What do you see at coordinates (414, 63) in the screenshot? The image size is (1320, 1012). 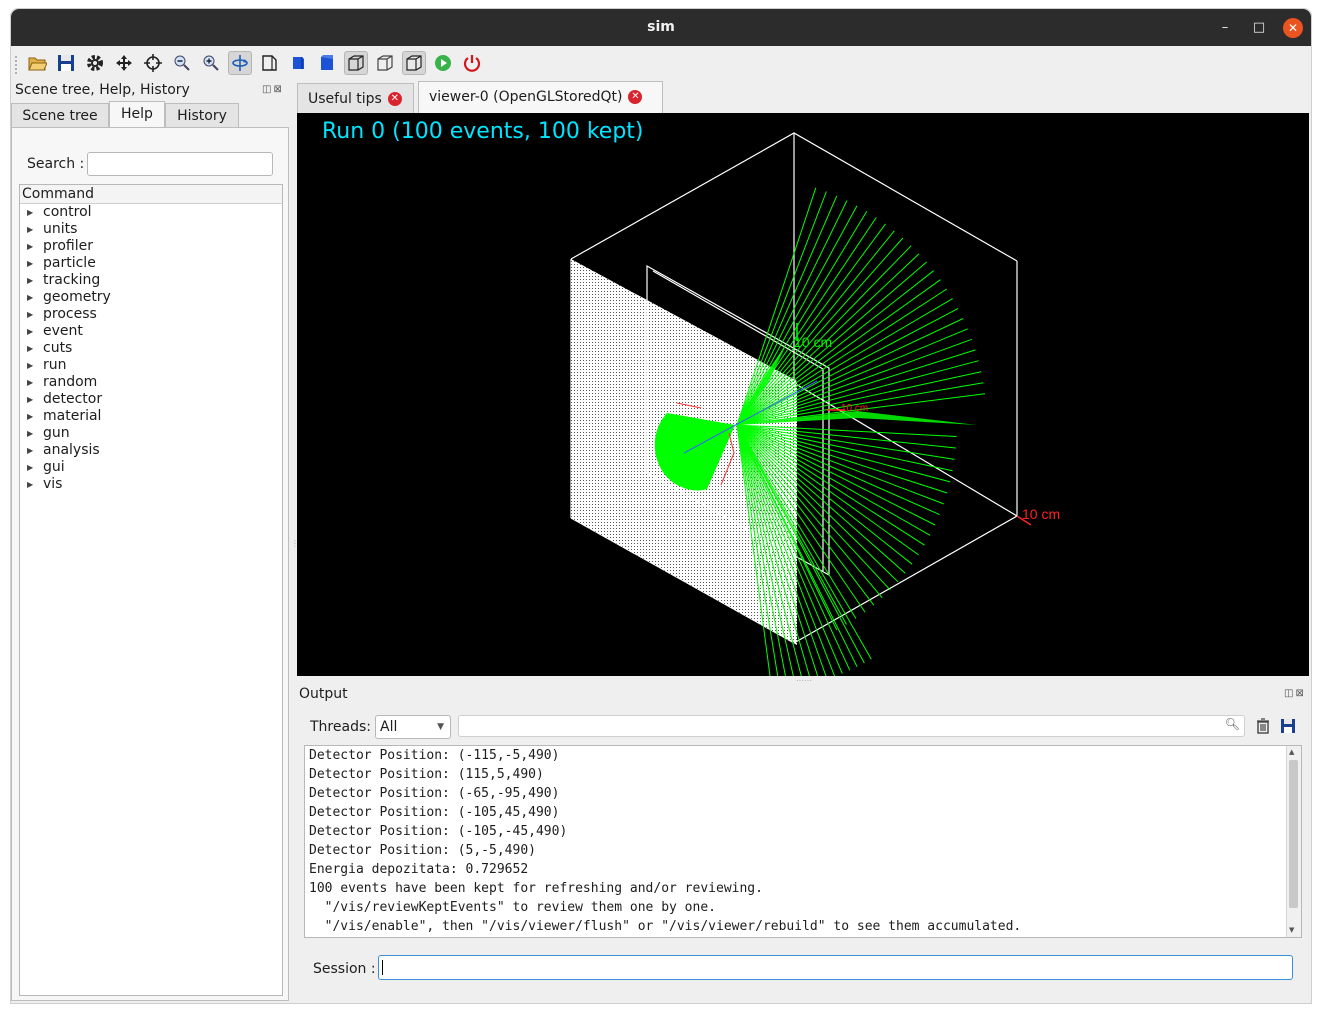 I see `surface-icon` at bounding box center [414, 63].